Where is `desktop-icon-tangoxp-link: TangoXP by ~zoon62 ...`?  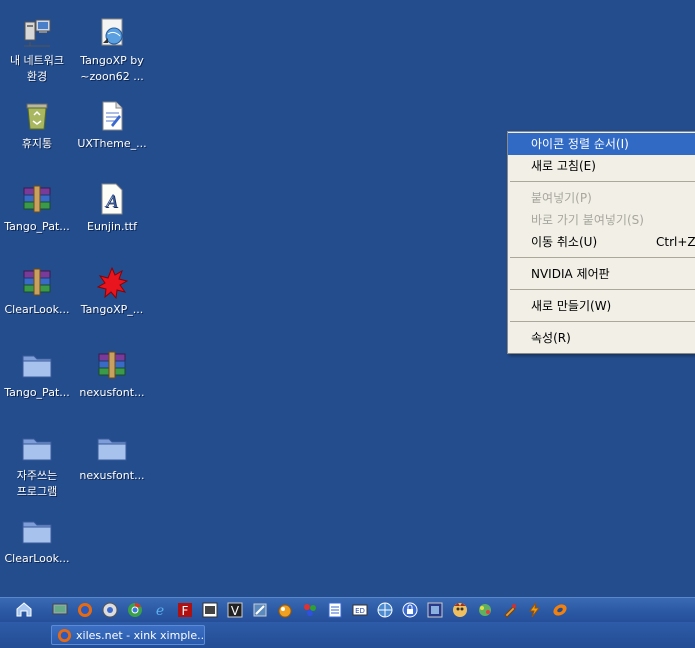 desktop-icon-tangoxp-link: TangoXP by ~zoon62 ... is located at coordinates (112, 50).